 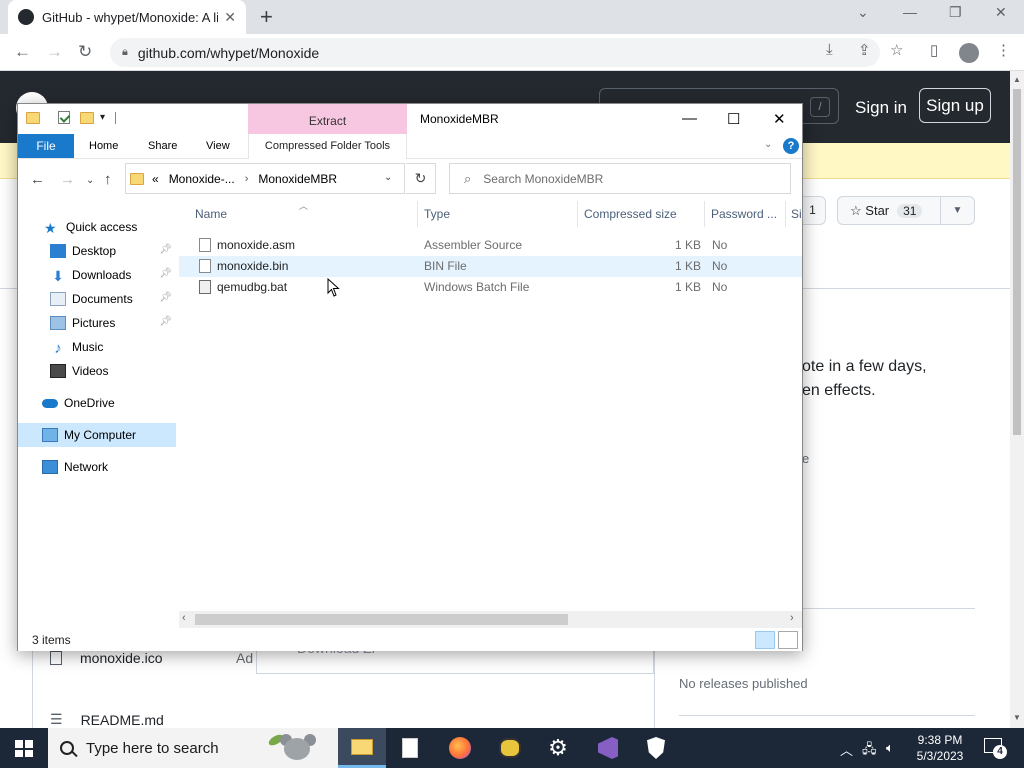 What do you see at coordinates (779, 119) in the screenshot?
I see `close-button: ✕` at bounding box center [779, 119].